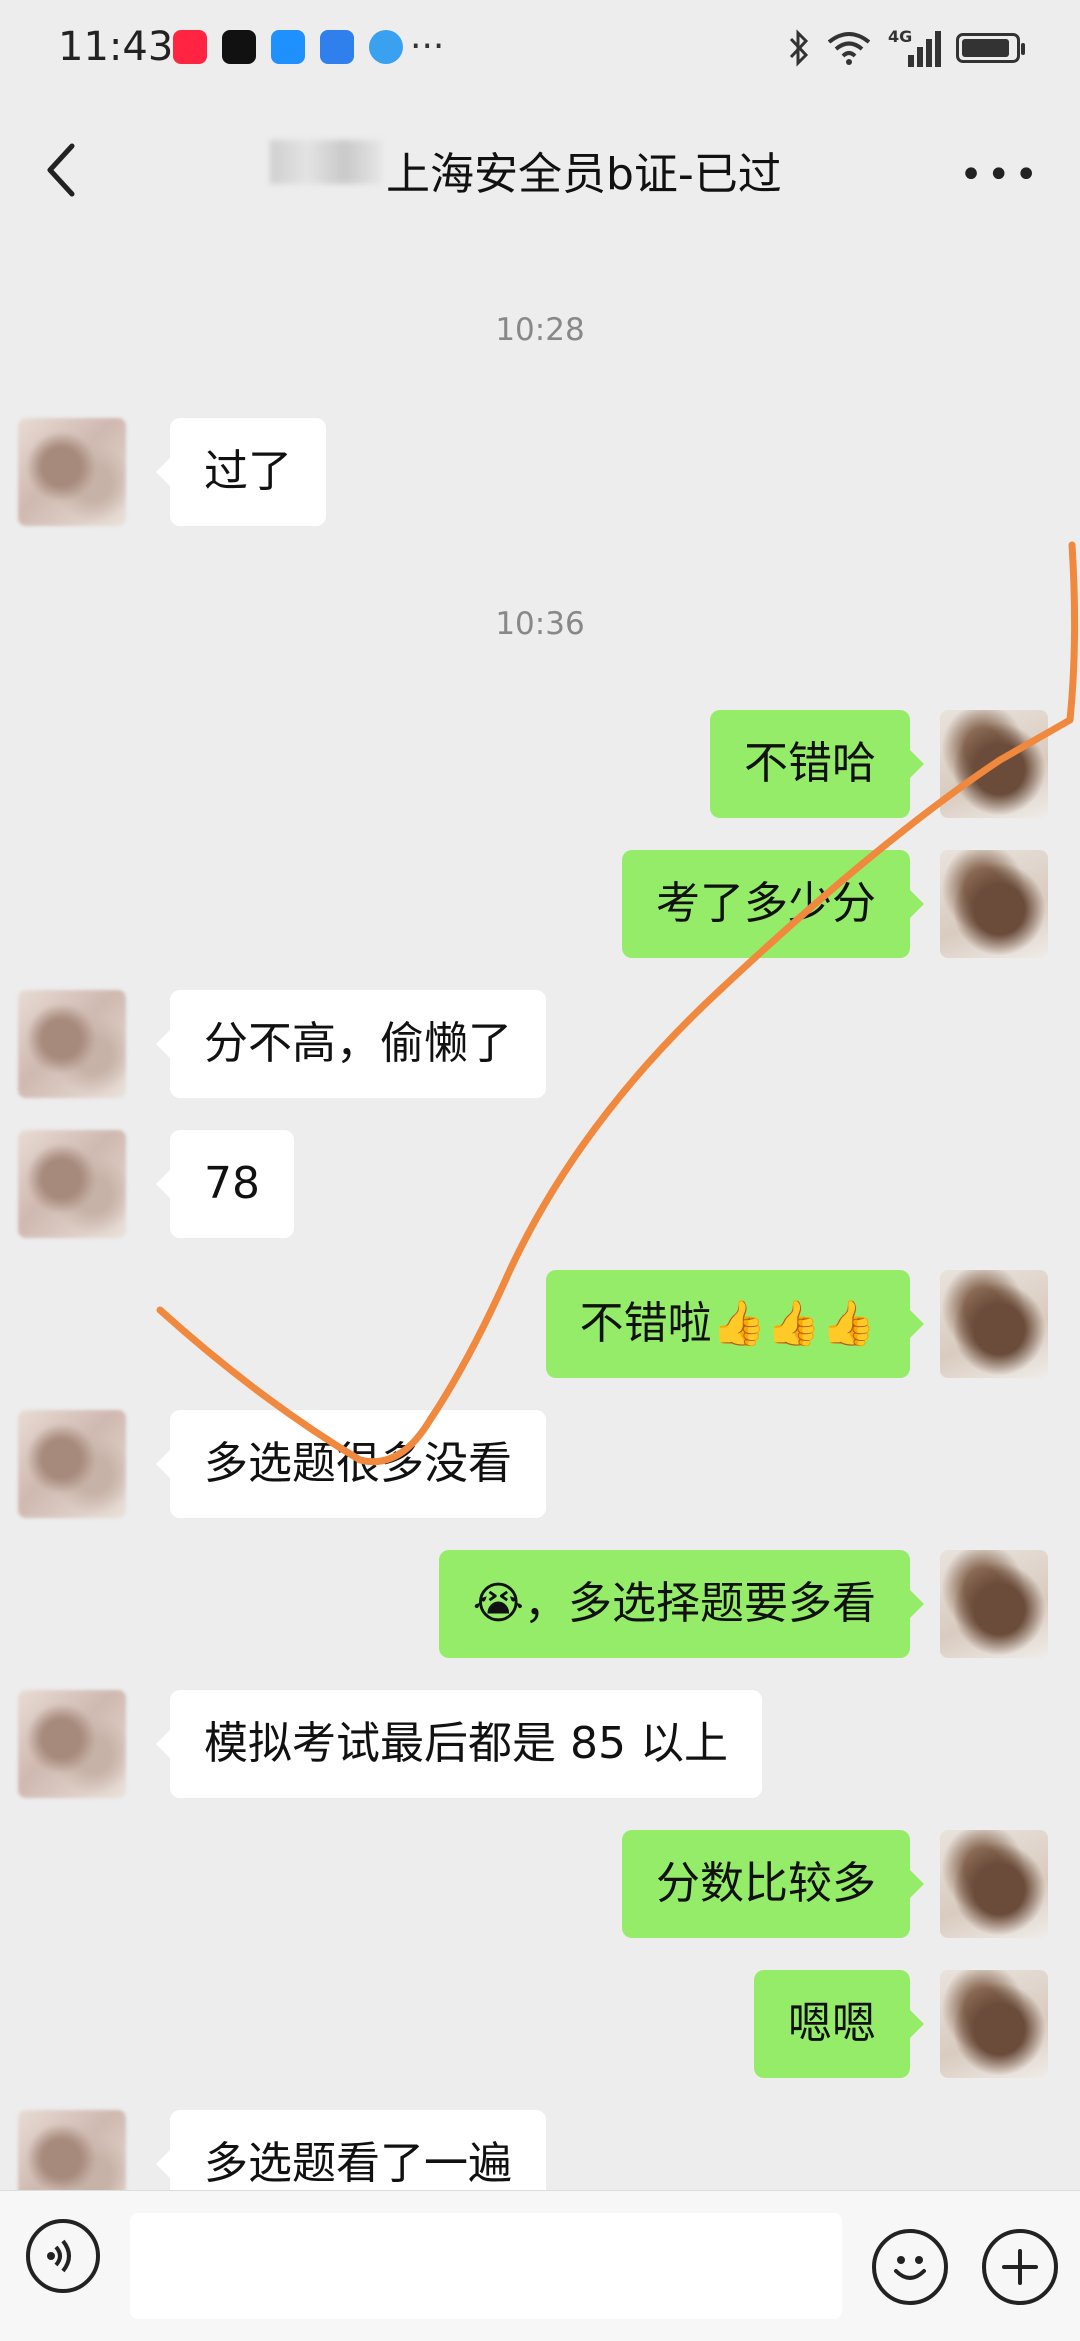 The width and height of the screenshot is (1080, 2341). What do you see at coordinates (540, 765) in the screenshot?
I see `message-row-outgoing: 不错哈` at bounding box center [540, 765].